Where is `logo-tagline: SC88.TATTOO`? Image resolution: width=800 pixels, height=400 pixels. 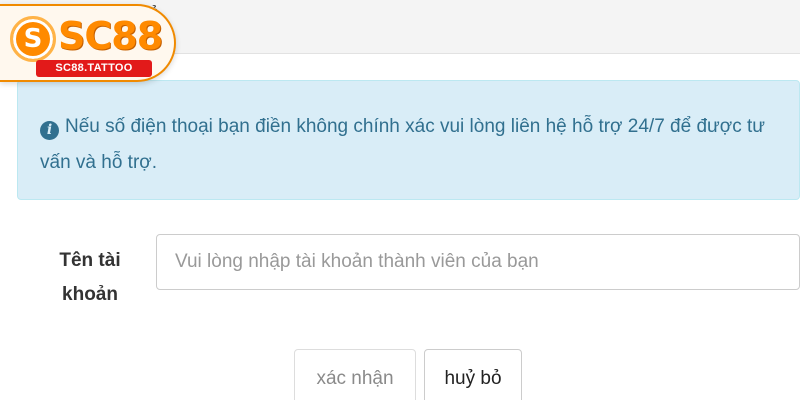
logo-tagline: SC88.TATTOO is located at coordinates (94, 68).